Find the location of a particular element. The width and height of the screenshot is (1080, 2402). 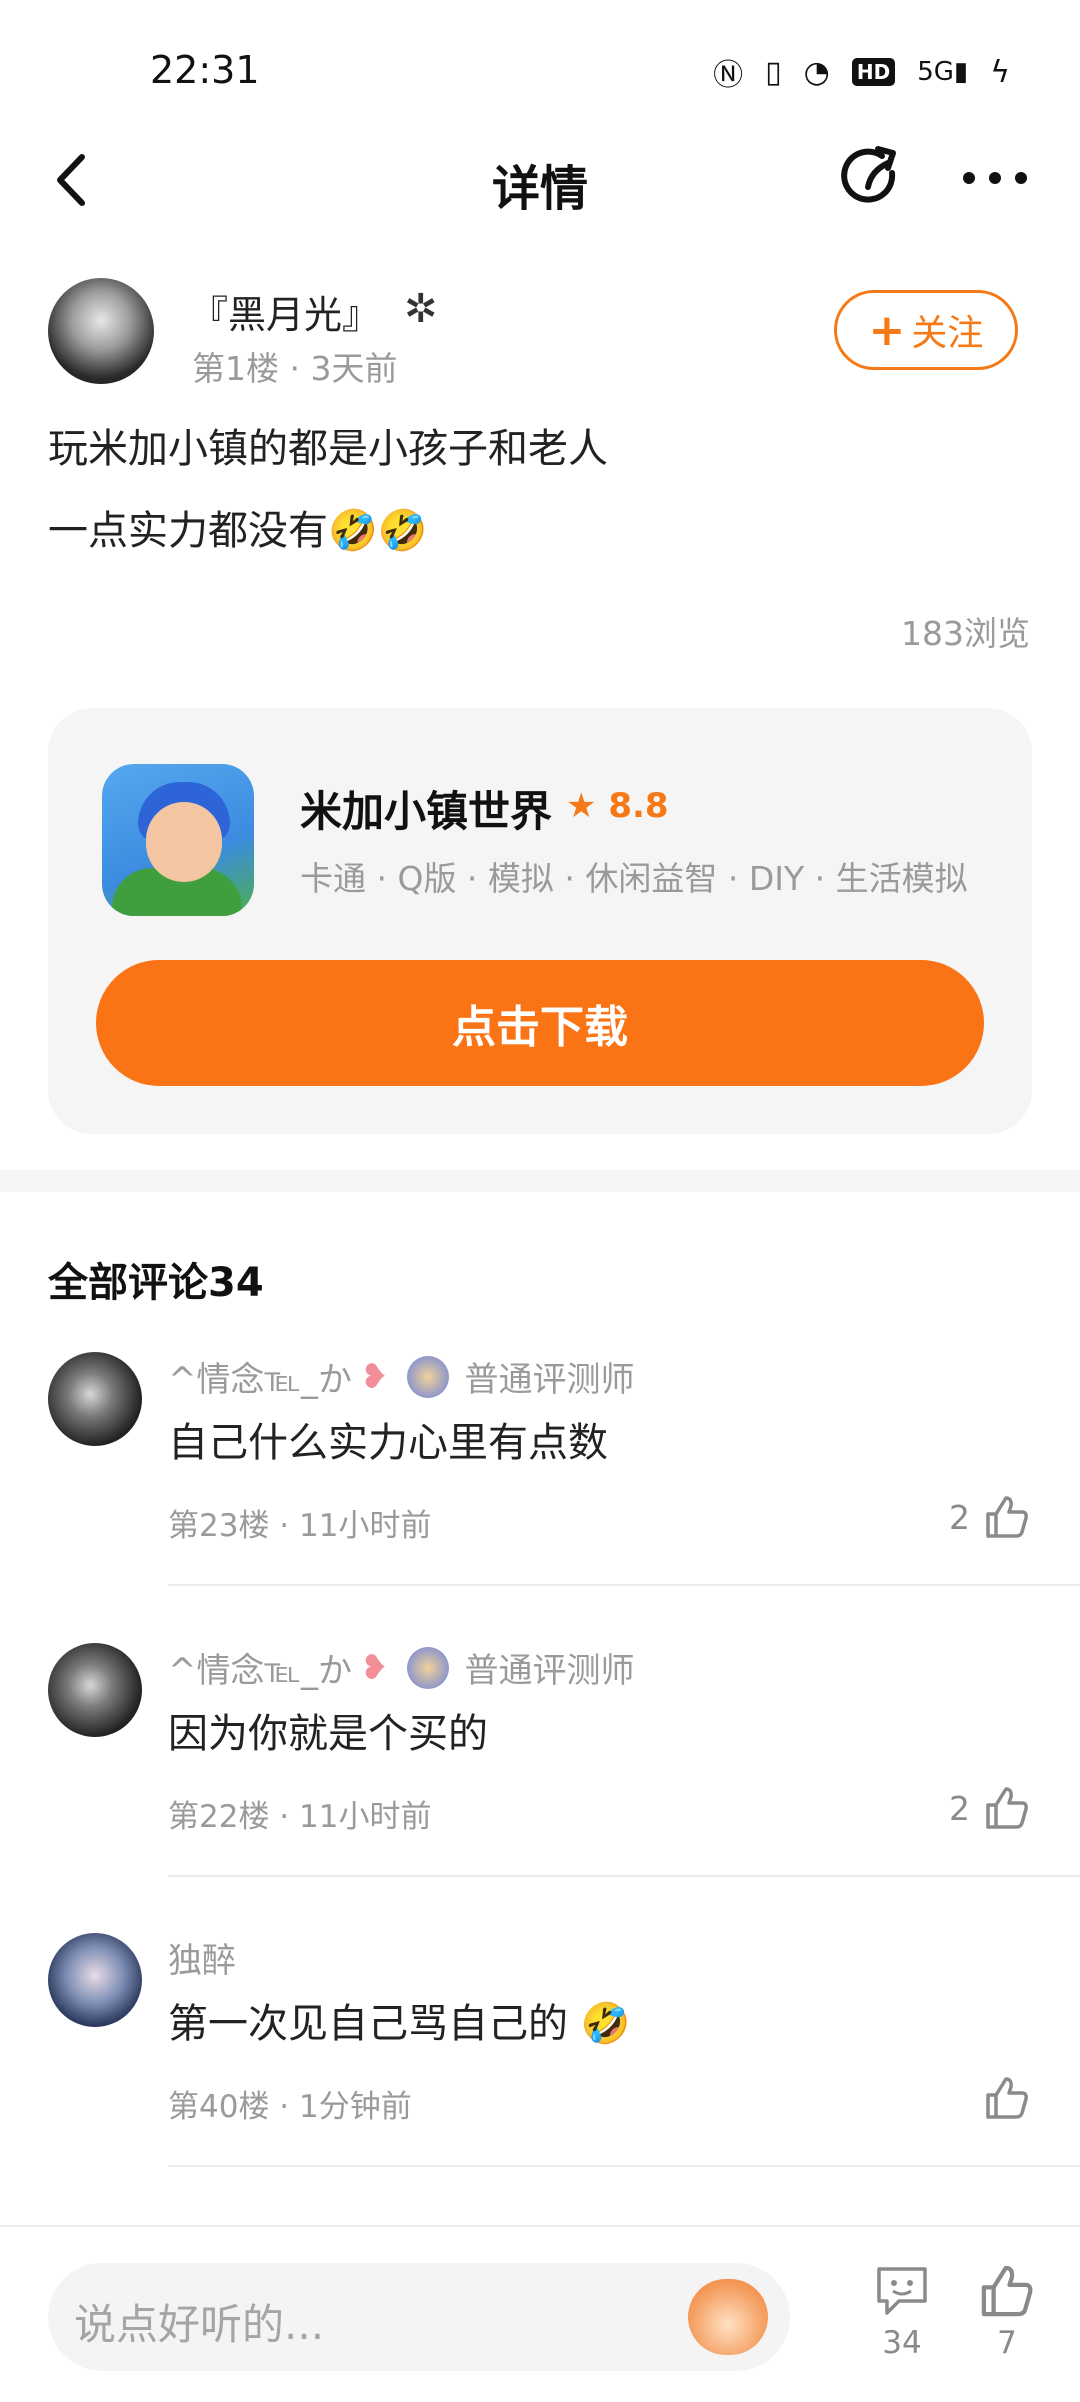

comments-title: 全部评论34 is located at coordinates (156, 1283).